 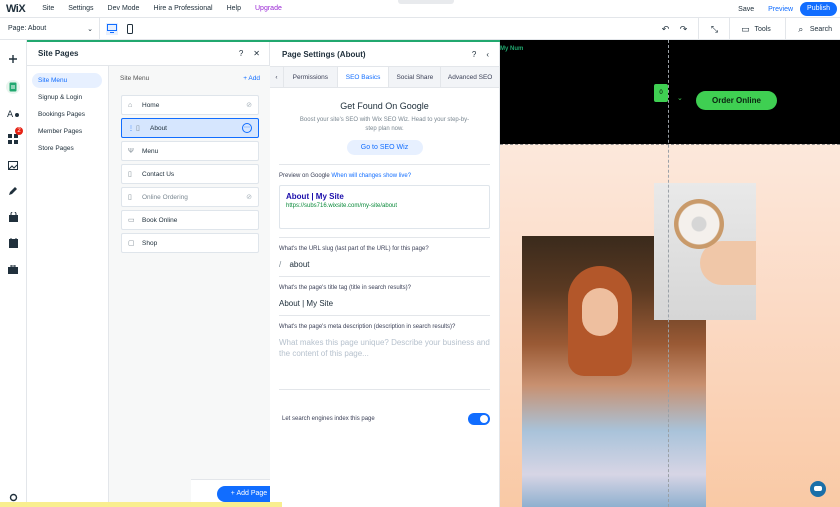 I want to click on book-icon: ▭, so click(x=131, y=220).